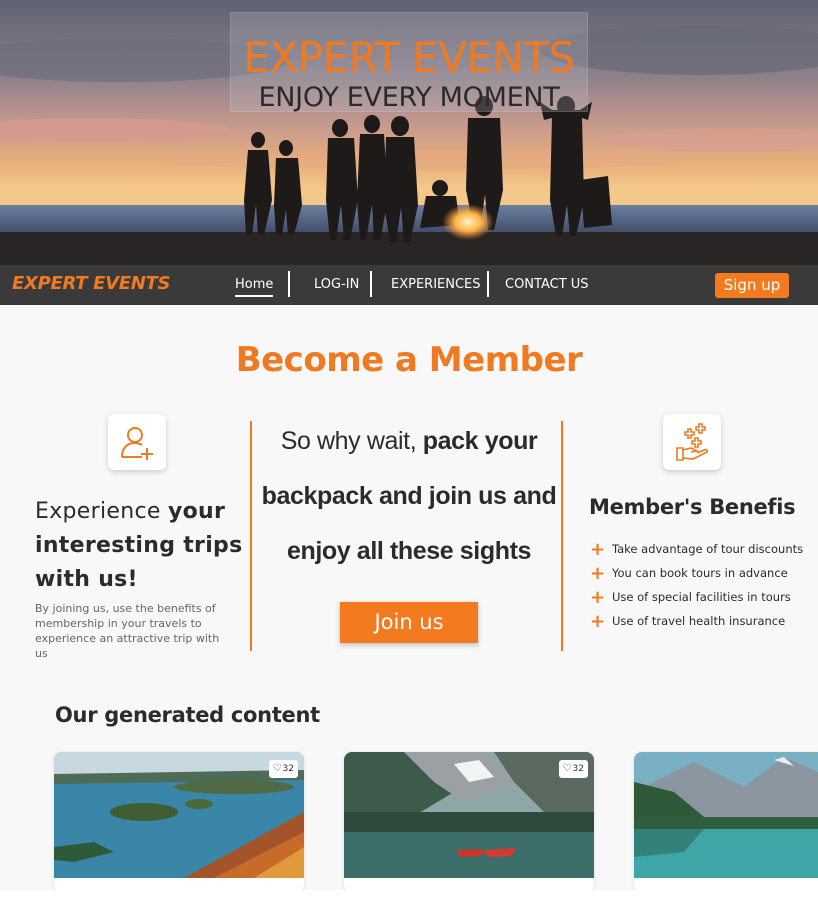 This screenshot has height=916, width=818. What do you see at coordinates (708, 549) in the screenshot?
I see `benefit-label: Take advantage of tour discounts` at bounding box center [708, 549].